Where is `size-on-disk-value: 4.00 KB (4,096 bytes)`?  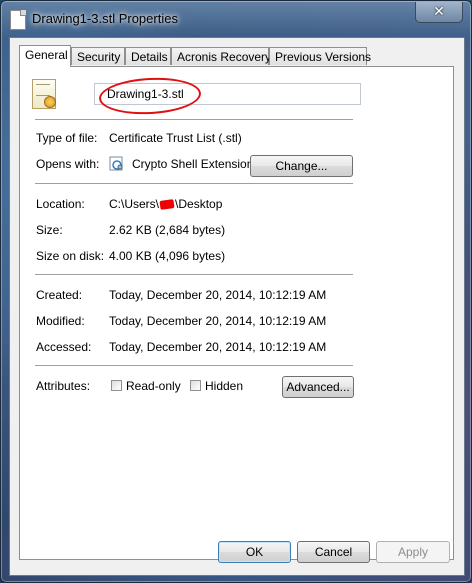
size-on-disk-value: 4.00 KB (4,096 bytes) is located at coordinates (167, 256).